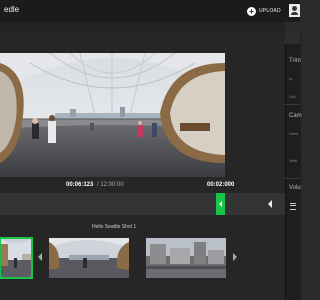  I want to click on clip-duration: 00:02:000, so click(221, 185).